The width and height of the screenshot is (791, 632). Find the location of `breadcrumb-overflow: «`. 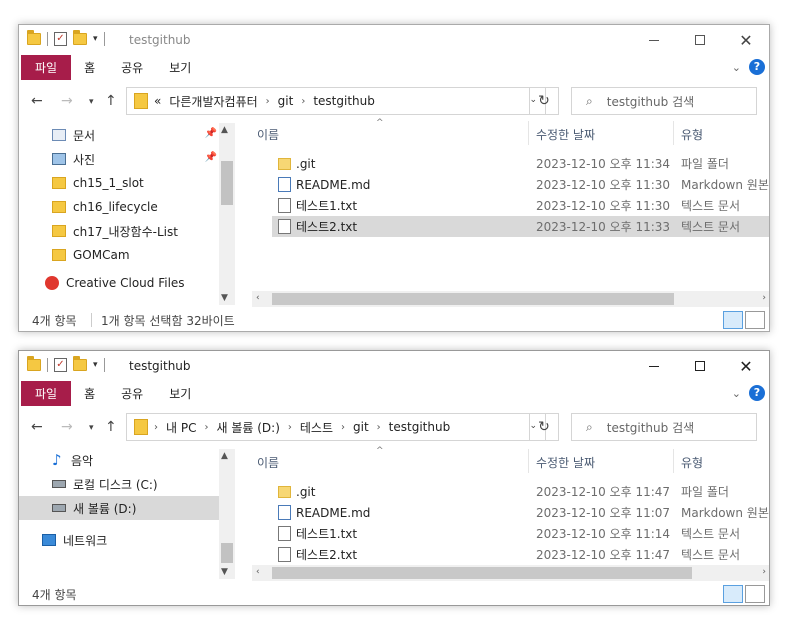

breadcrumb-overflow: « is located at coordinates (157, 101).